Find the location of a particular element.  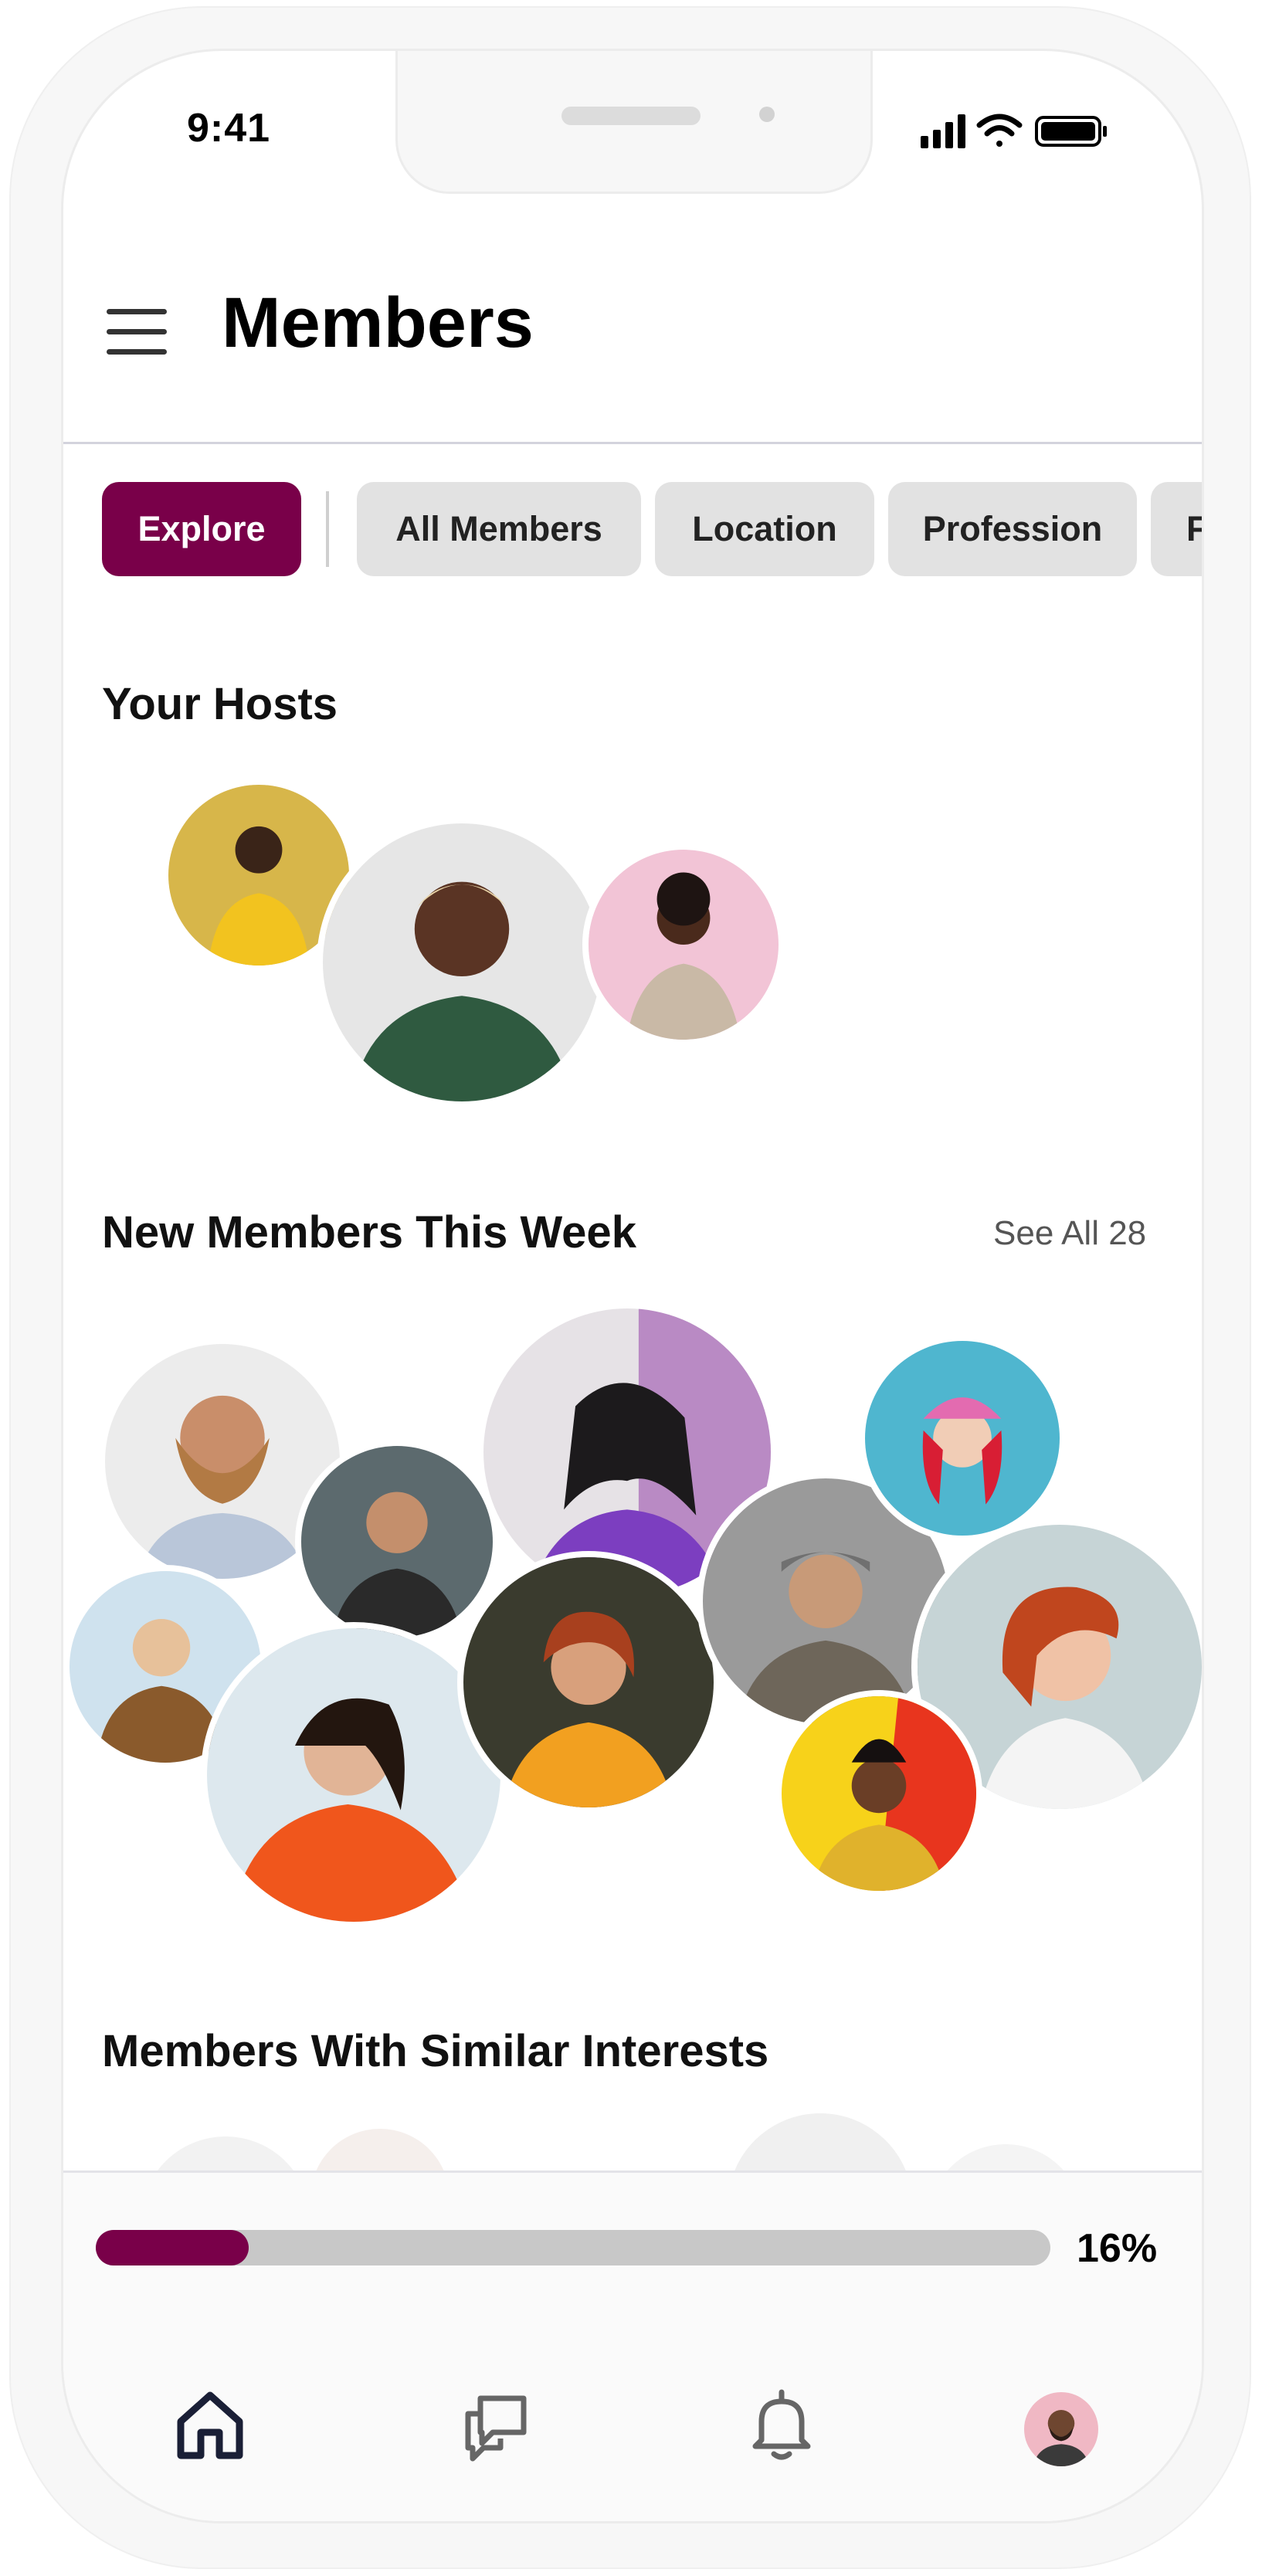

status-icons is located at coordinates (1014, 131).